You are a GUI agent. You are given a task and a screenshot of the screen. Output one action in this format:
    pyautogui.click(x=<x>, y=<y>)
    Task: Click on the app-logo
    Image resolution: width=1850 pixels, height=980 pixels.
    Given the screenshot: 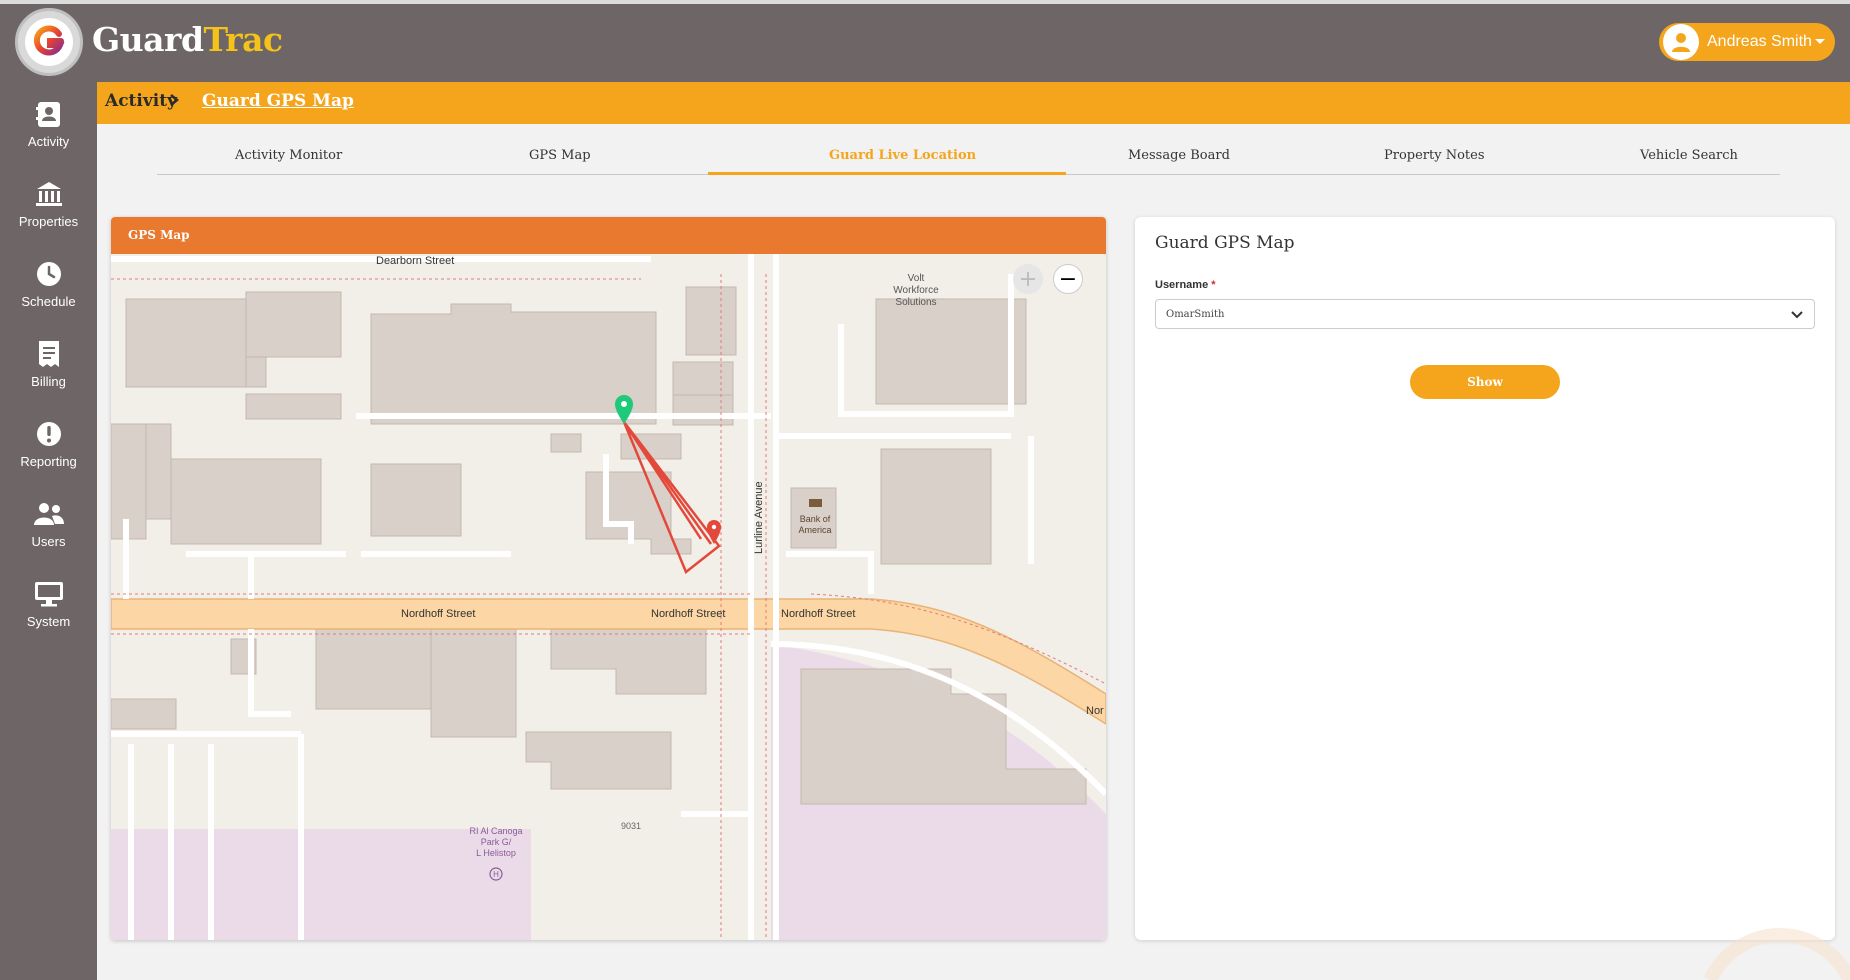 What is the action you would take?
    pyautogui.click(x=49, y=42)
    